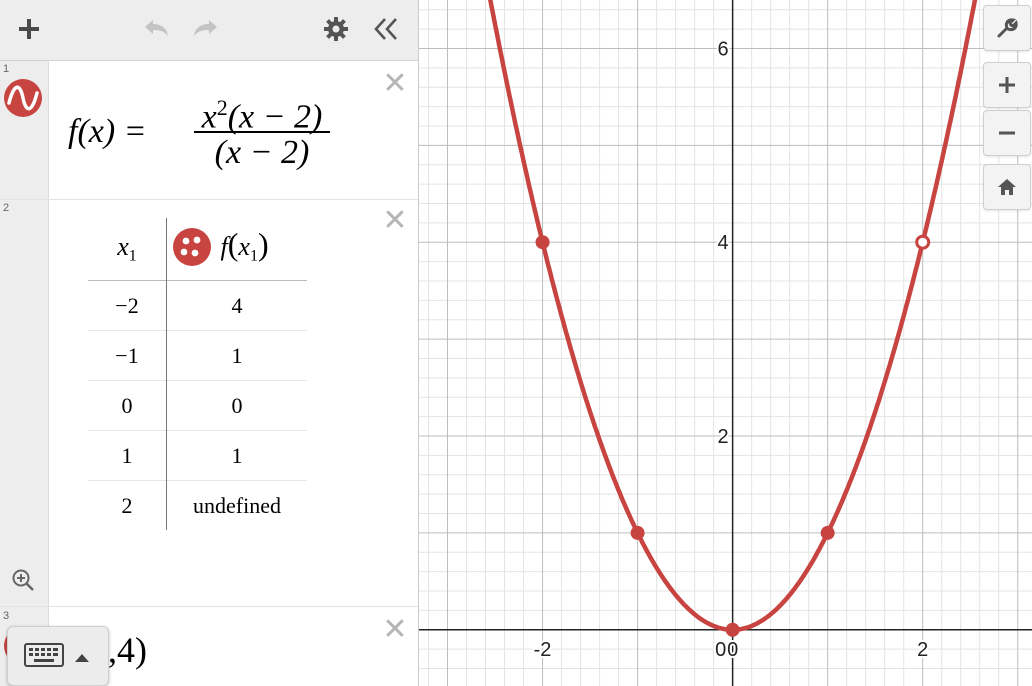  I want to click on wave-icon, so click(23, 98).